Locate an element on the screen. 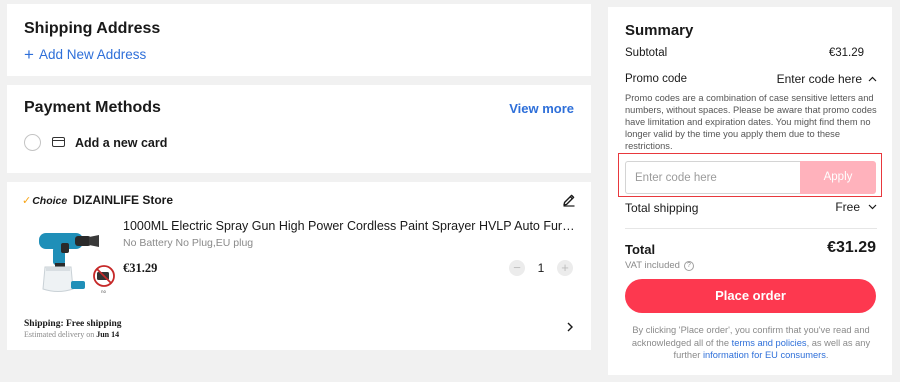 This screenshot has height=382, width=900. add-card-radio is located at coordinates (32, 142).